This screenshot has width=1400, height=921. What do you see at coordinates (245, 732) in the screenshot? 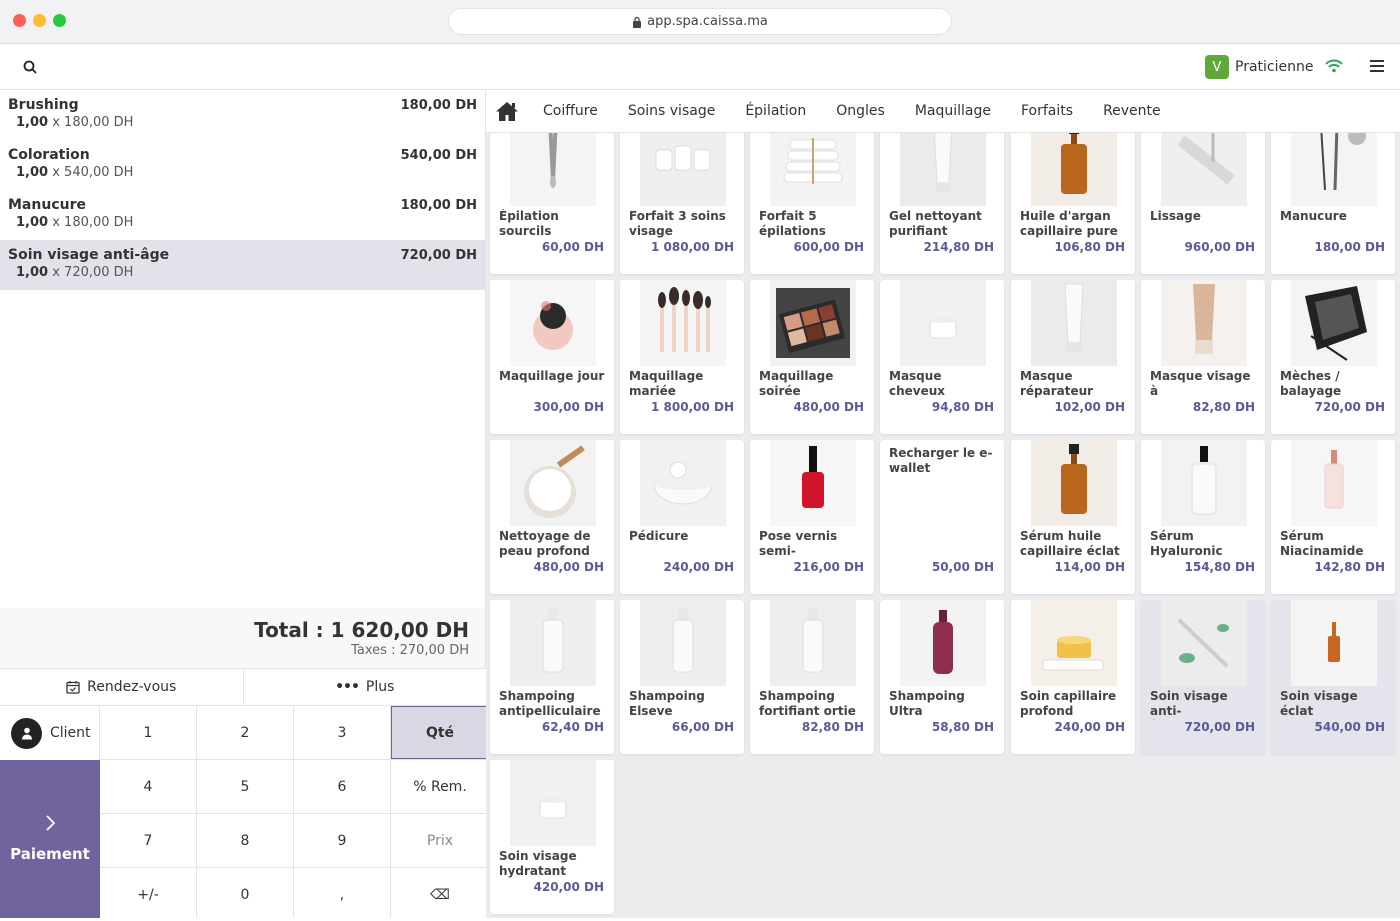
I see `key-2: 2` at bounding box center [245, 732].